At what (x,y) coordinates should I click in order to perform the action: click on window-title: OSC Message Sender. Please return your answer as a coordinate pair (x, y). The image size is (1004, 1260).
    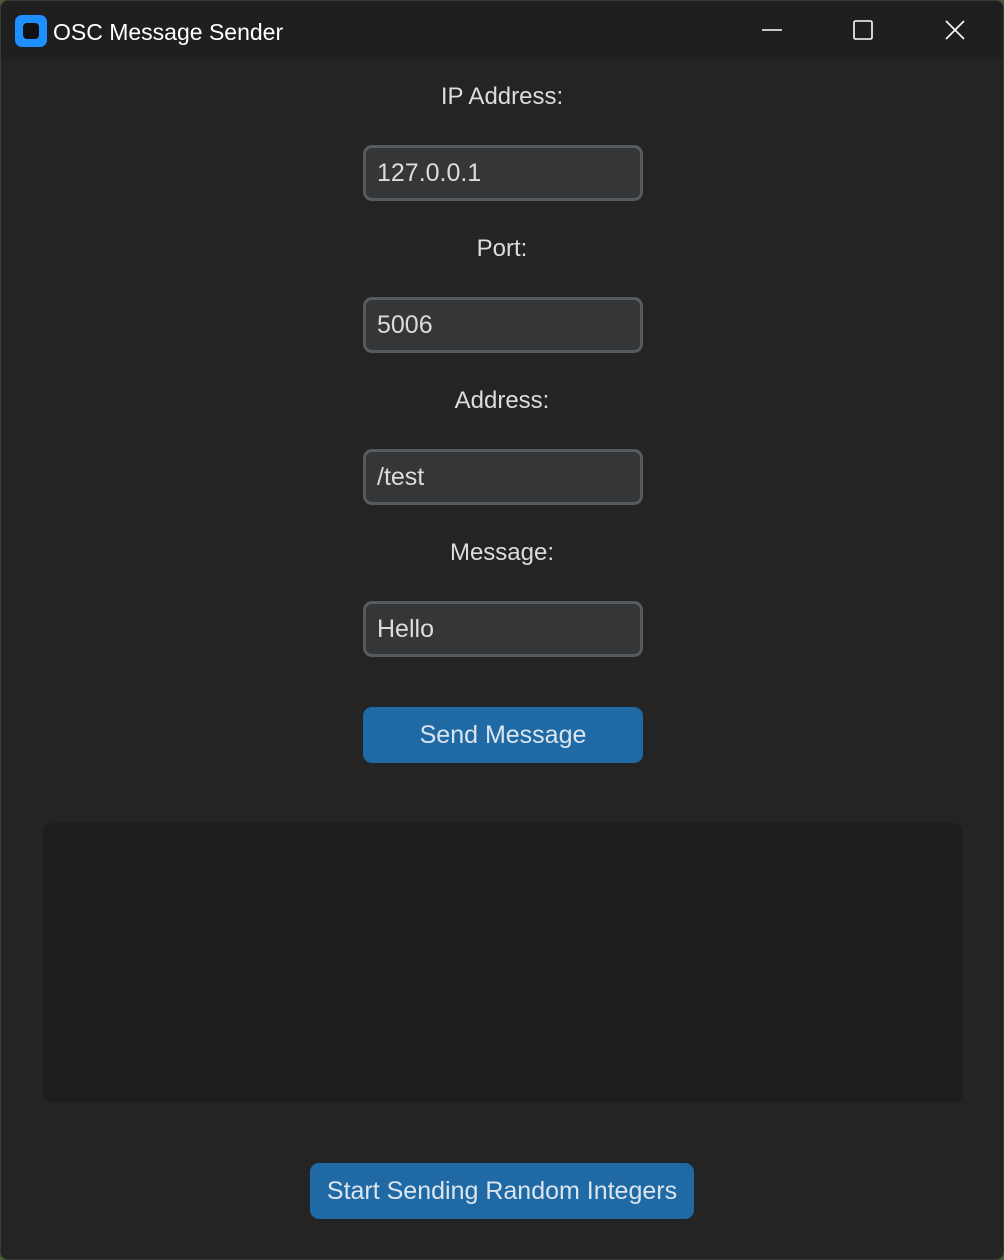
    Looking at the image, I should click on (168, 32).